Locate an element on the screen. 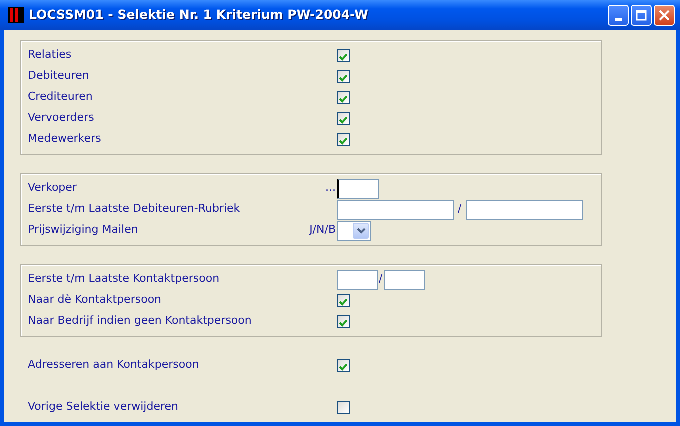 Image resolution: width=680 pixels, height=426 pixels. field-label: Naar dè Kontaktpersoon is located at coordinates (95, 300).